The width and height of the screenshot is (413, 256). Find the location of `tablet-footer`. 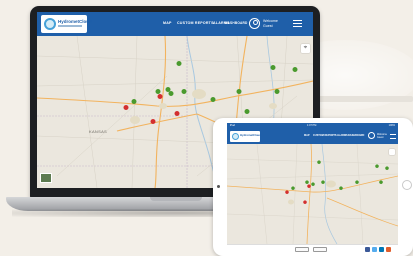

tablet-footer is located at coordinates (312, 248).